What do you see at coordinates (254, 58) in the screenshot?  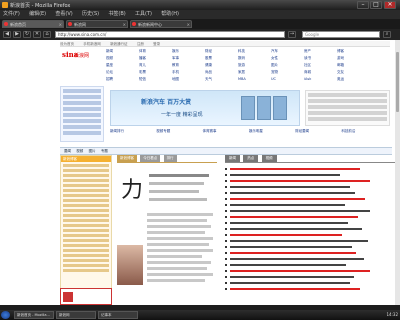 I see `channel-link: 数码` at bounding box center [254, 58].